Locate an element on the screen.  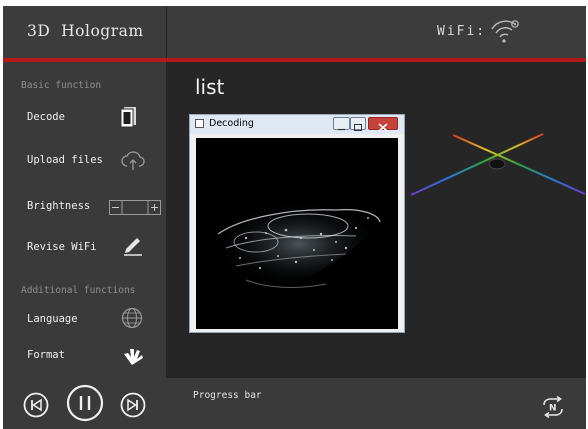
playback-controls is located at coordinates (84, 403).